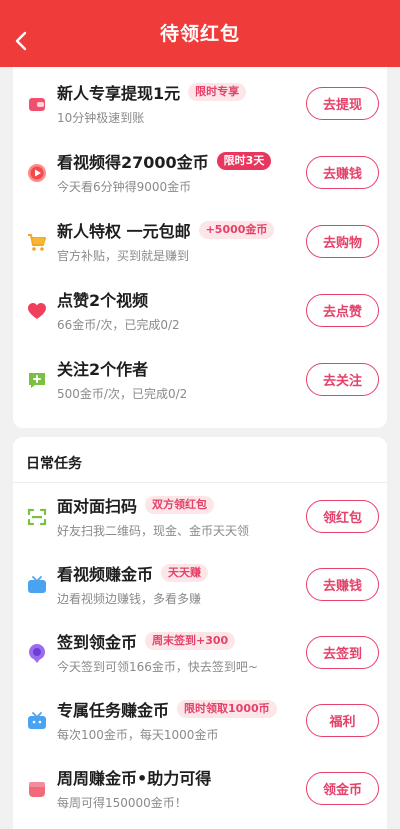 The width and height of the screenshot is (400, 829). I want to click on task-title: 点赞2个视频, so click(103, 300).